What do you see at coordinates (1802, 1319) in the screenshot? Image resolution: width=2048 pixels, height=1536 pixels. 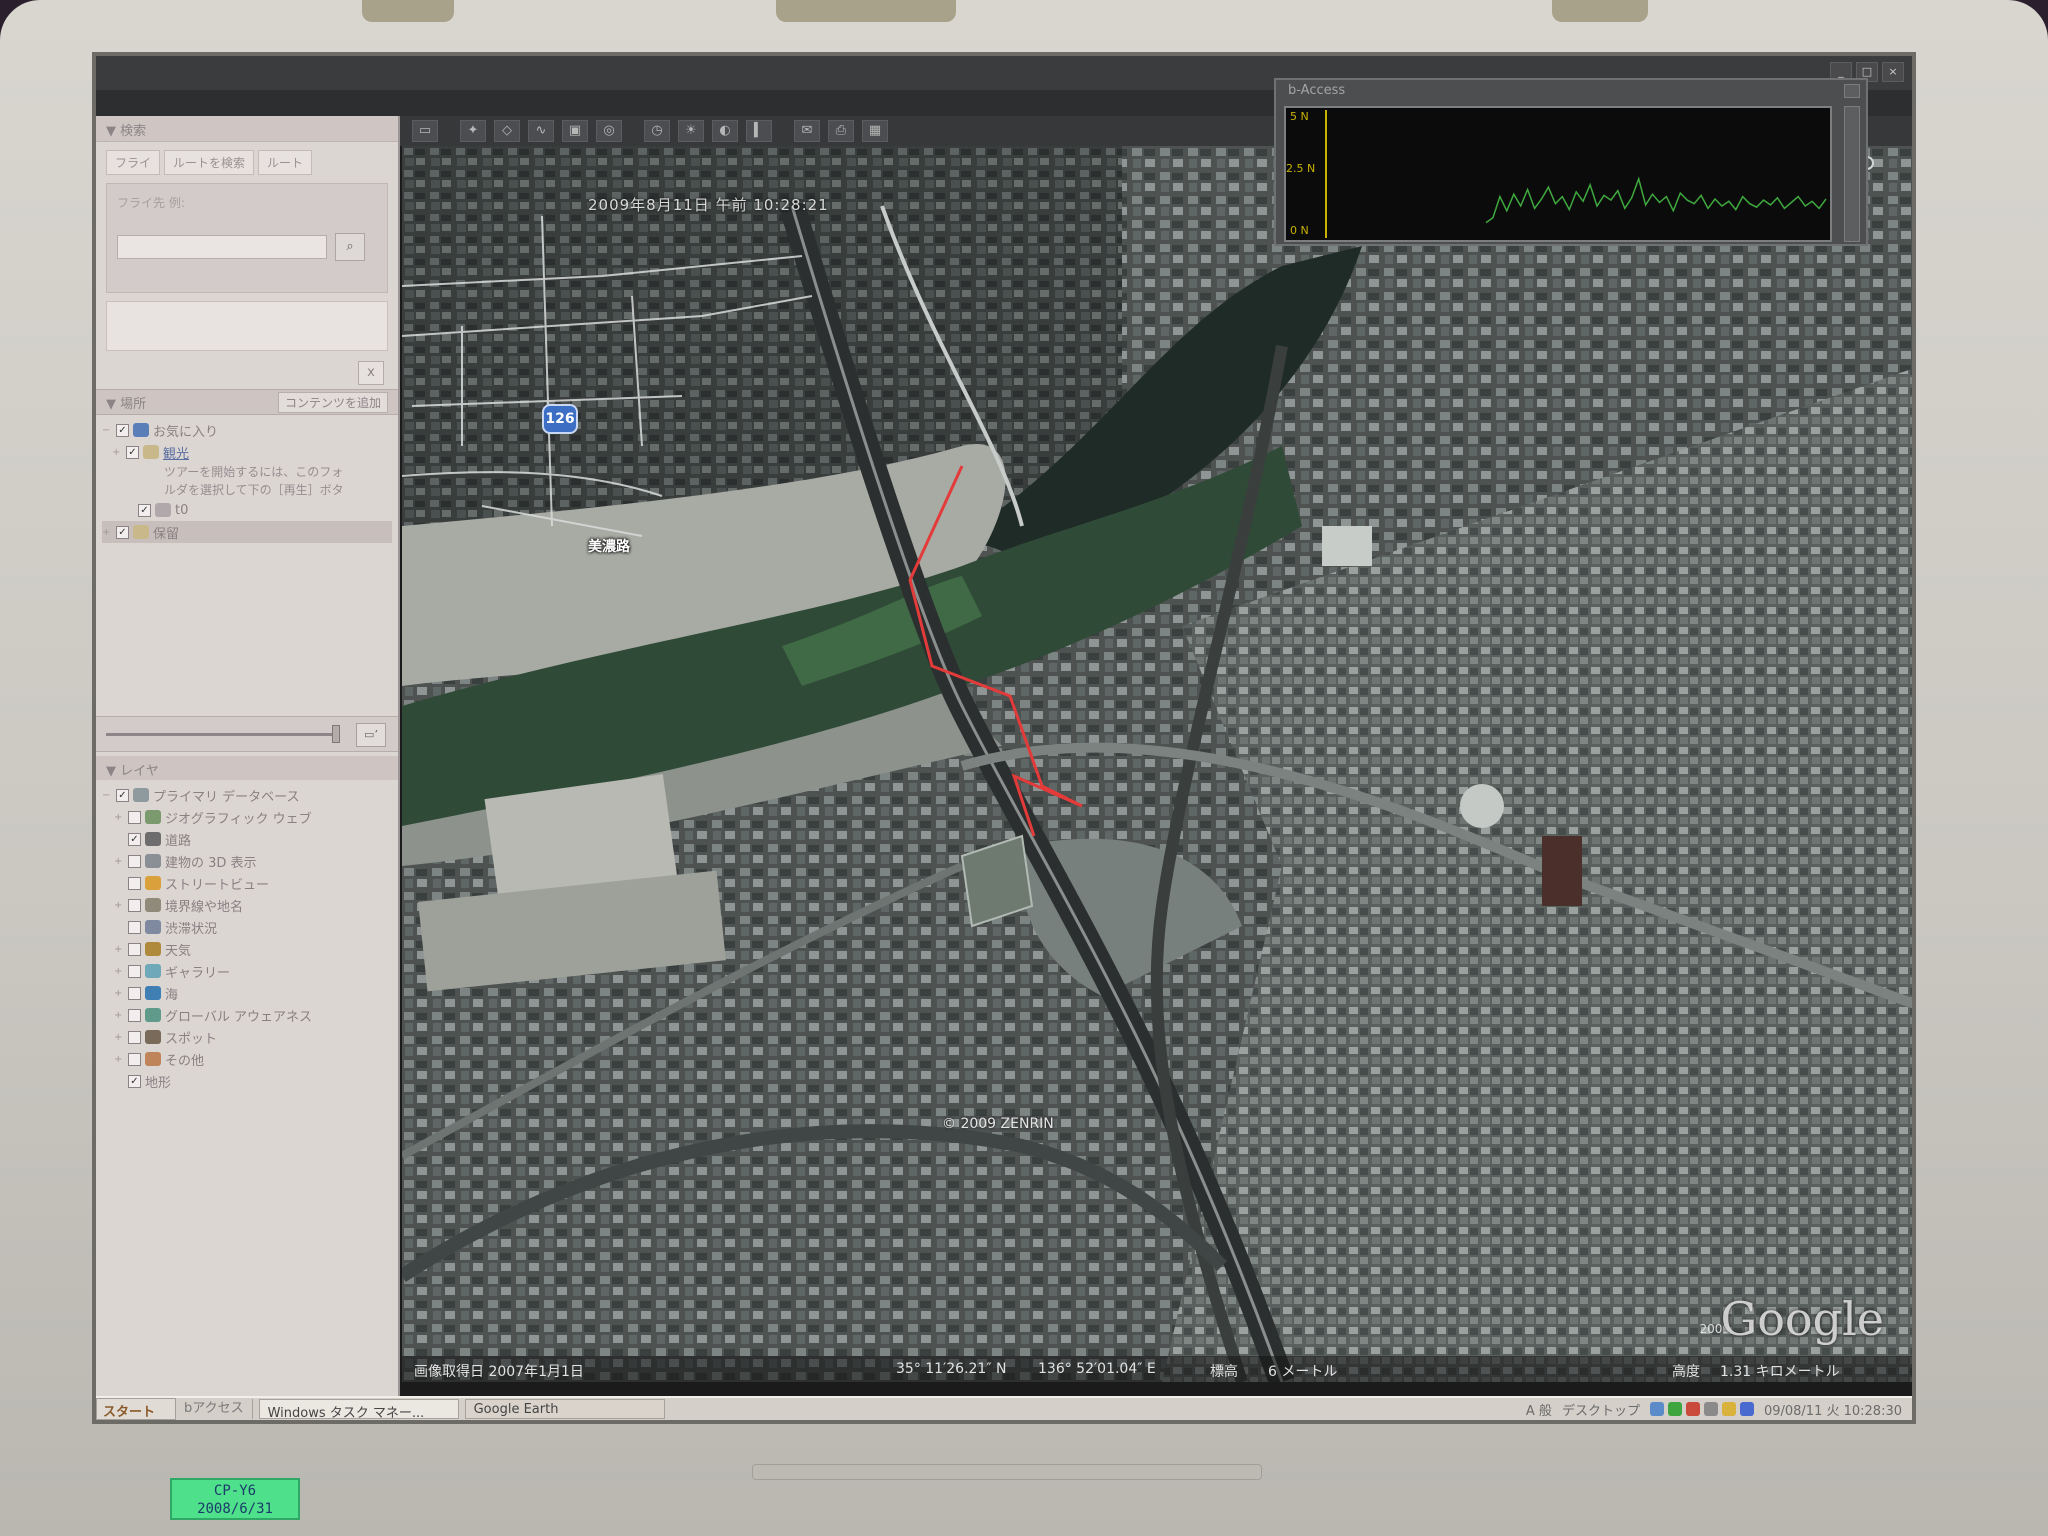 I see `google-logo: Google` at bounding box center [1802, 1319].